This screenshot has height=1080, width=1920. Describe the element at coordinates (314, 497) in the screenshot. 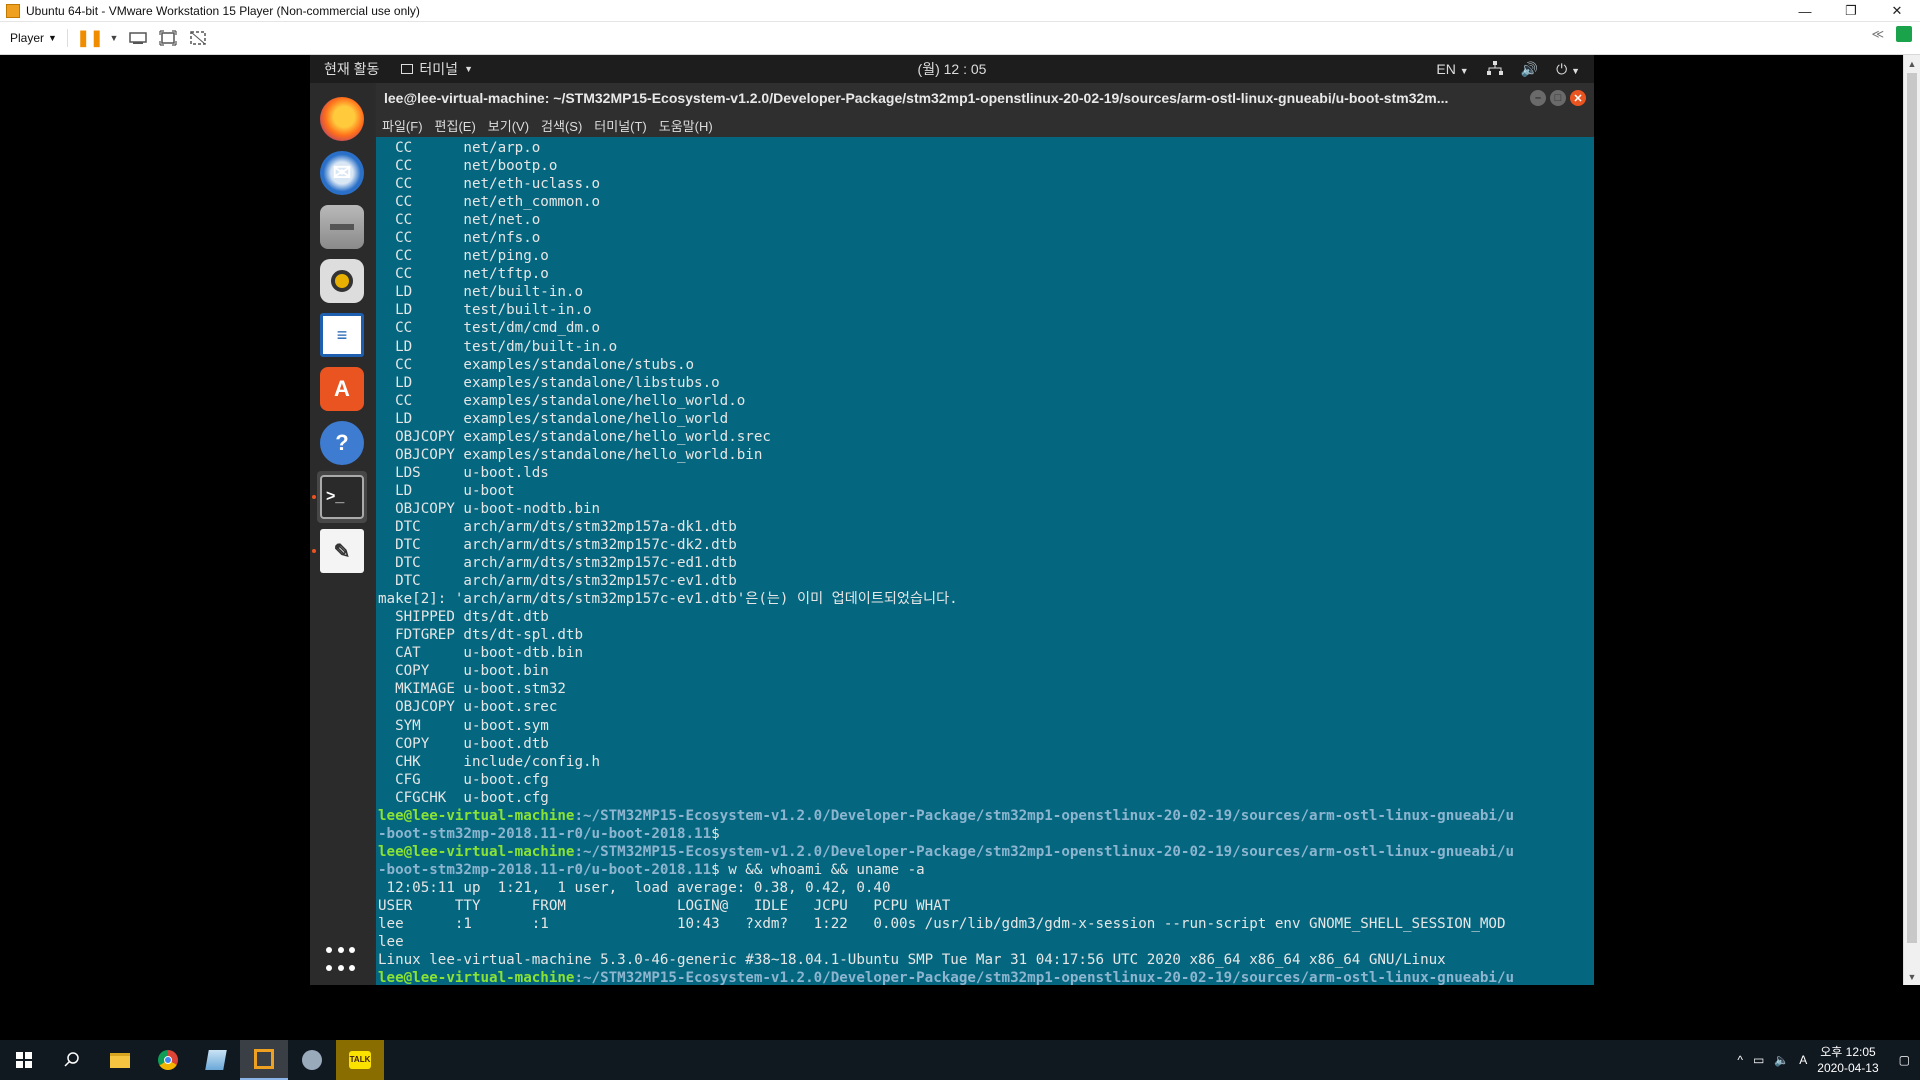

I see `running-indicator` at that location.